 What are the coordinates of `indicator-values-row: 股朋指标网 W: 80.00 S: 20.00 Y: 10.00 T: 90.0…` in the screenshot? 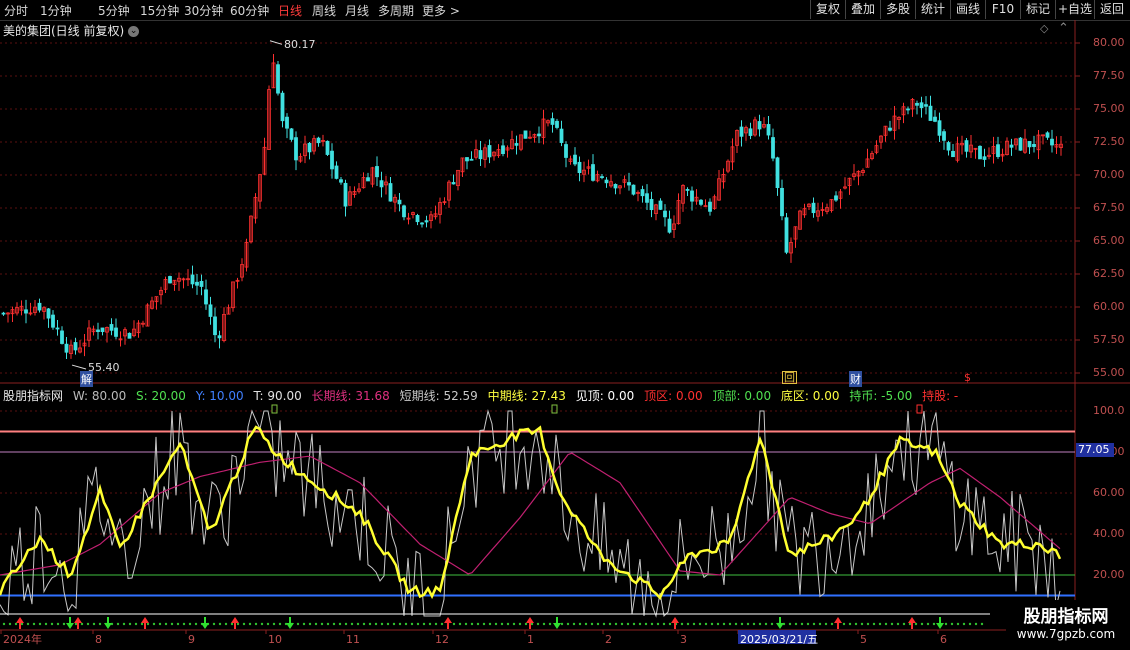 It's located at (483, 395).